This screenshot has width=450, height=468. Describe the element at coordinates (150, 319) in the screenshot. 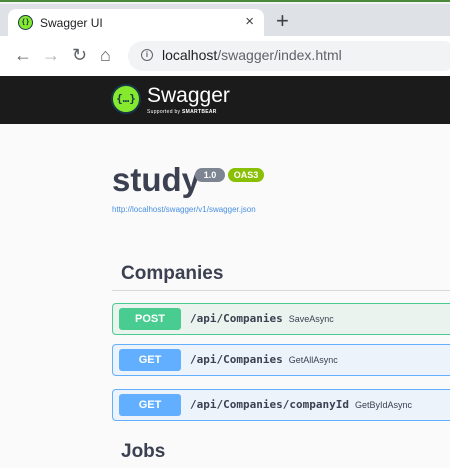

I see `method-badge: POST` at that location.